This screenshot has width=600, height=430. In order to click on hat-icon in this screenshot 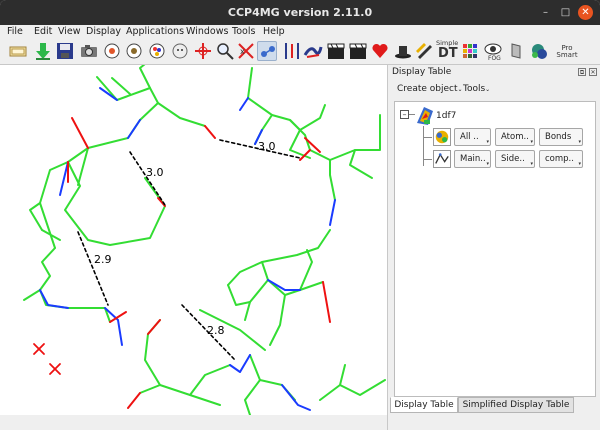, I will do `click(403, 51)`.